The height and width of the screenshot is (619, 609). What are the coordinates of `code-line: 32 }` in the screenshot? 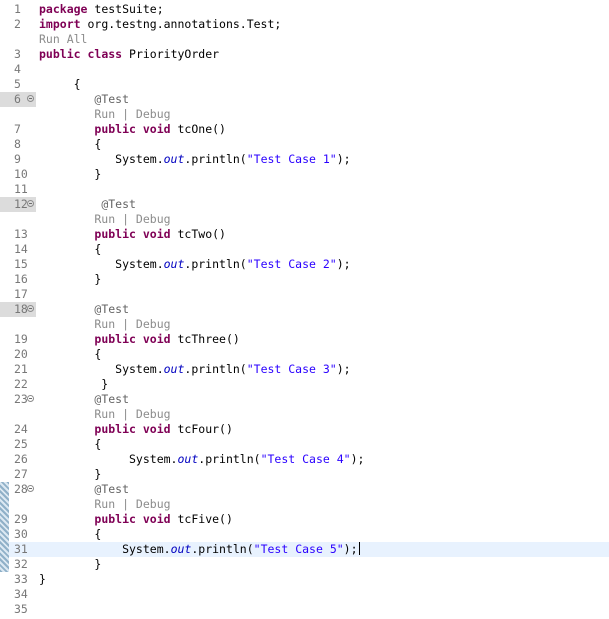 It's located at (304, 564).